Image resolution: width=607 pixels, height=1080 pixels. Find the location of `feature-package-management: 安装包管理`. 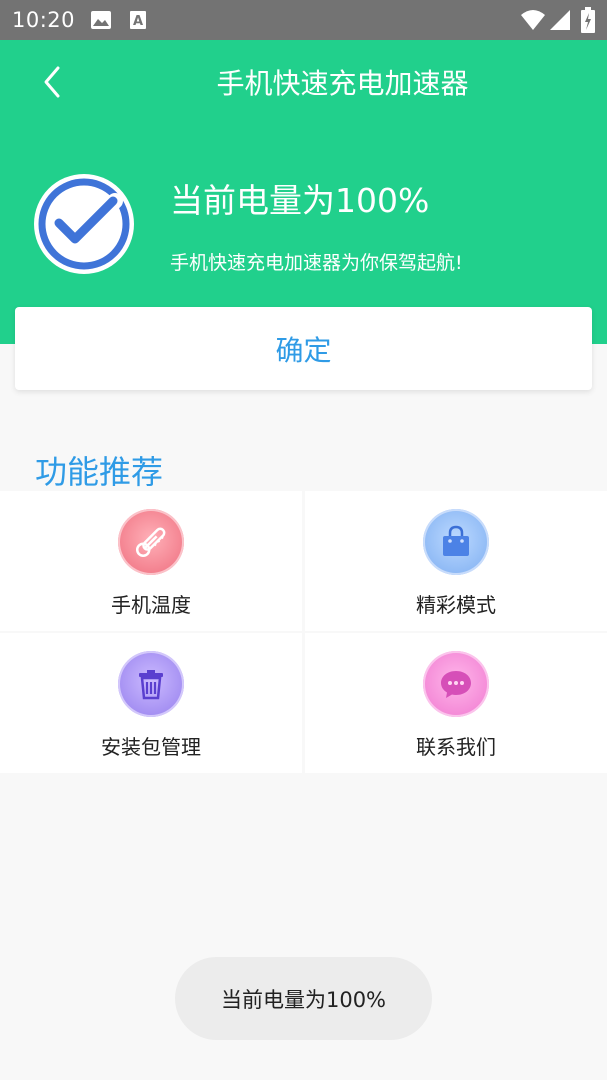

feature-package-management: 安装包管理 is located at coordinates (151, 703).